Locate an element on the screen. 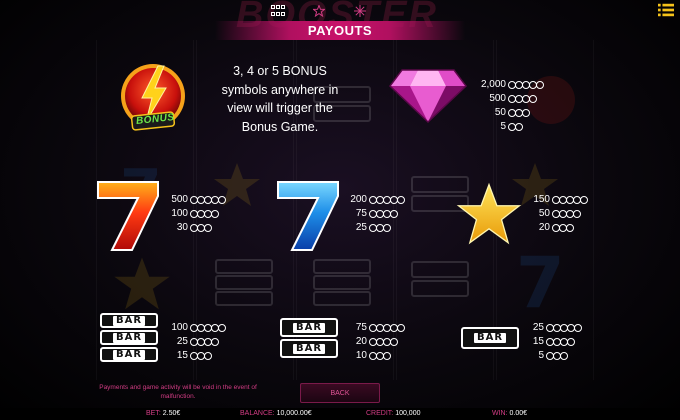 This screenshot has width=680, height=420. bet-readout: BET: 2.50€ is located at coordinates (163, 414).